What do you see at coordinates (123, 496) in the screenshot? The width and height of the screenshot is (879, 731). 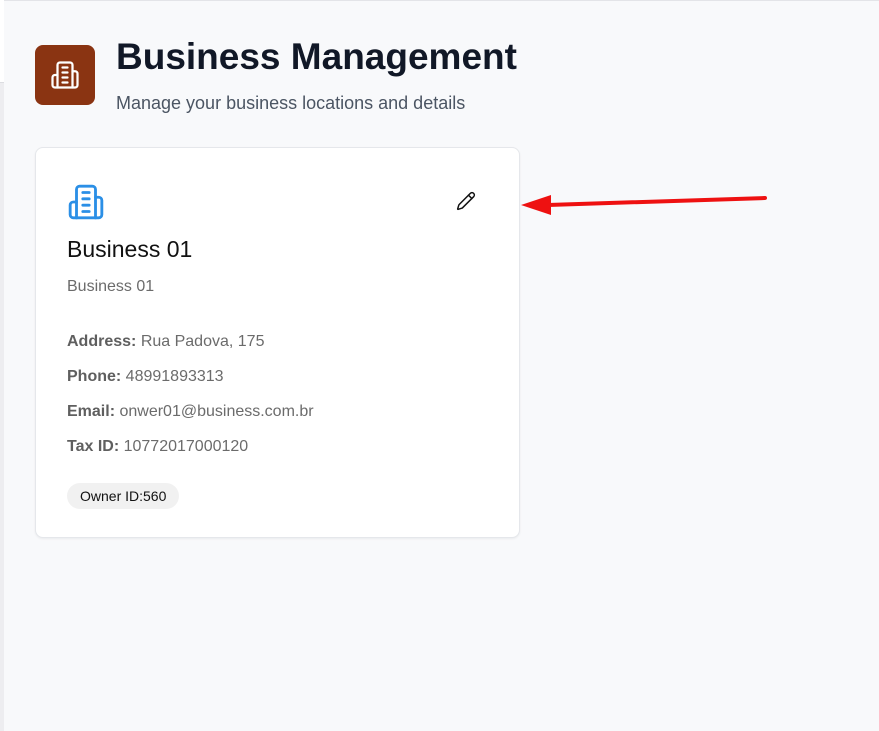 I see `owner-id-badge: Owner ID:560` at bounding box center [123, 496].